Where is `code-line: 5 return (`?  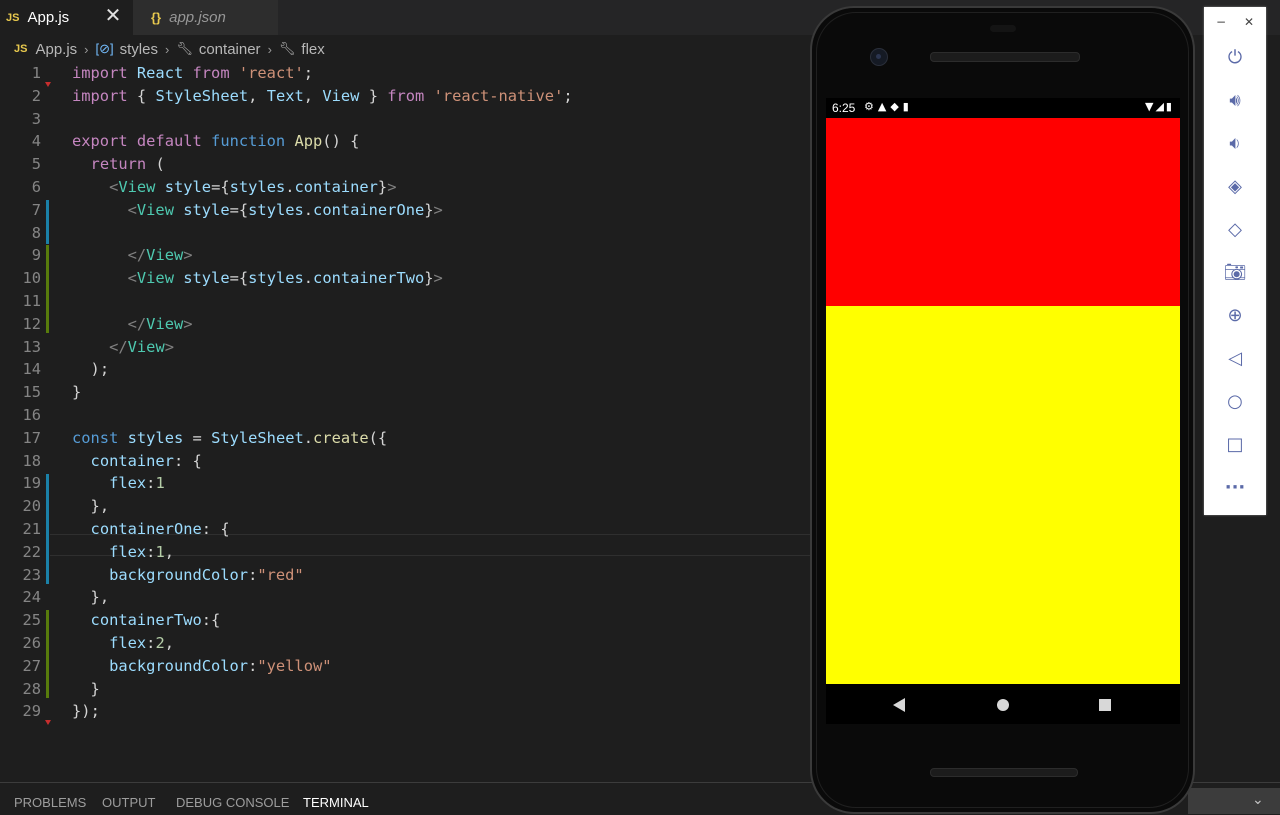
code-line: 5 return ( is located at coordinates (405, 164).